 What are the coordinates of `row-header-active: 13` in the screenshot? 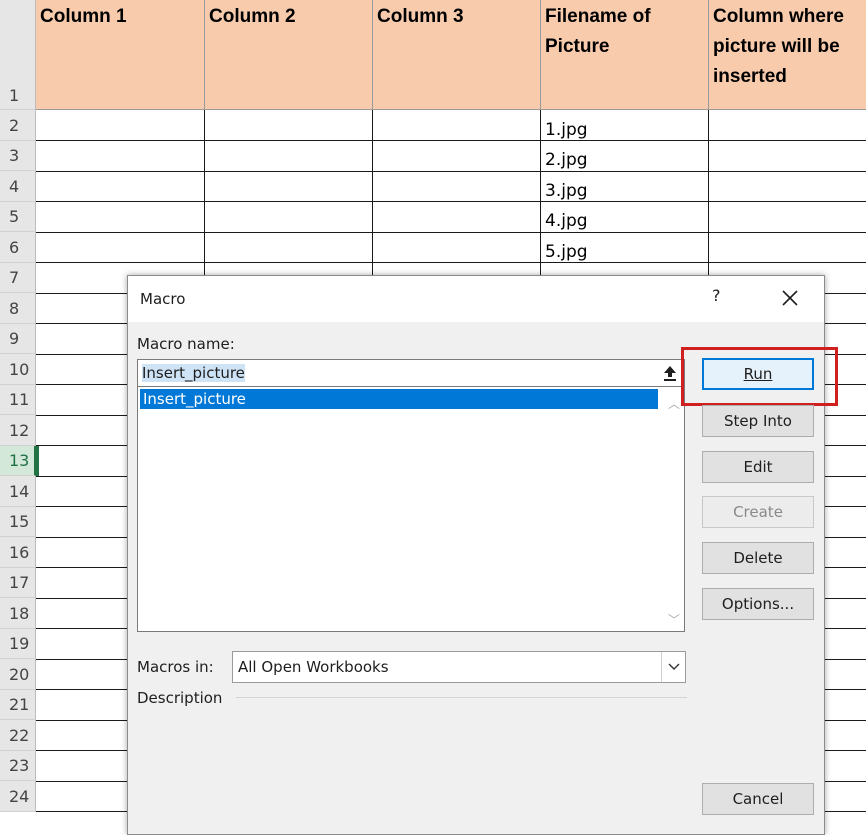 It's located at (18, 461).